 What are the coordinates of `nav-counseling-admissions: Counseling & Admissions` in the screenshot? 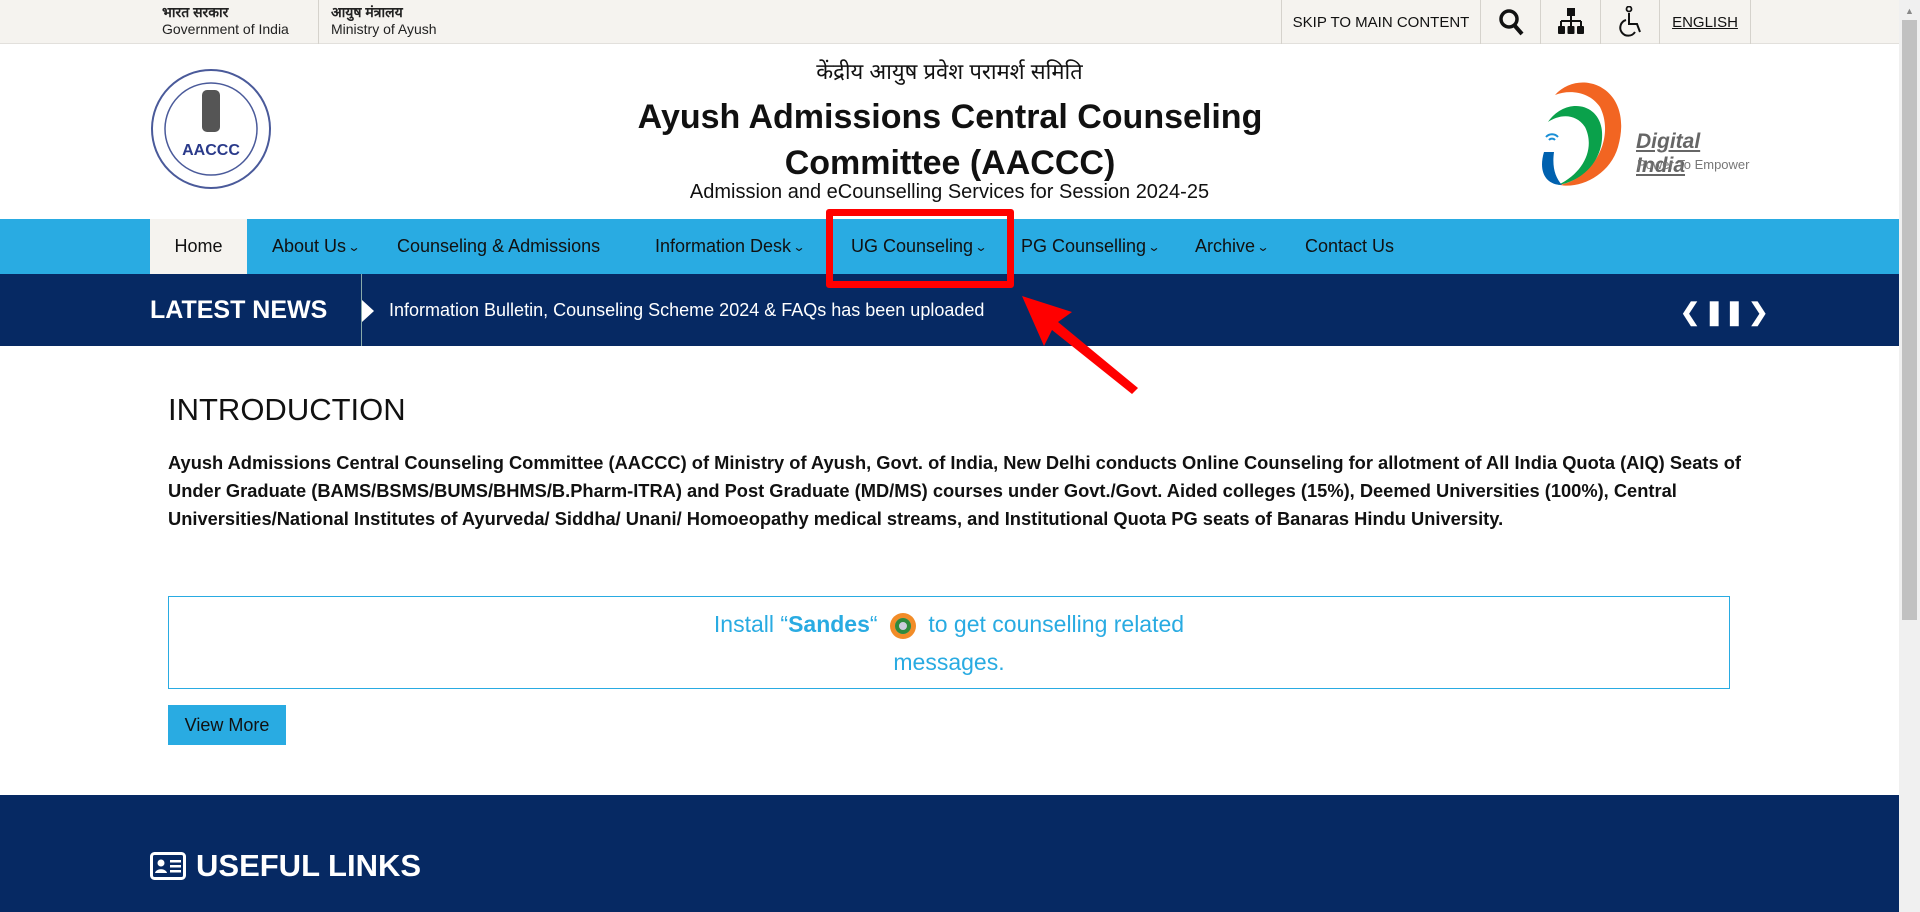 It's located at (498, 246).